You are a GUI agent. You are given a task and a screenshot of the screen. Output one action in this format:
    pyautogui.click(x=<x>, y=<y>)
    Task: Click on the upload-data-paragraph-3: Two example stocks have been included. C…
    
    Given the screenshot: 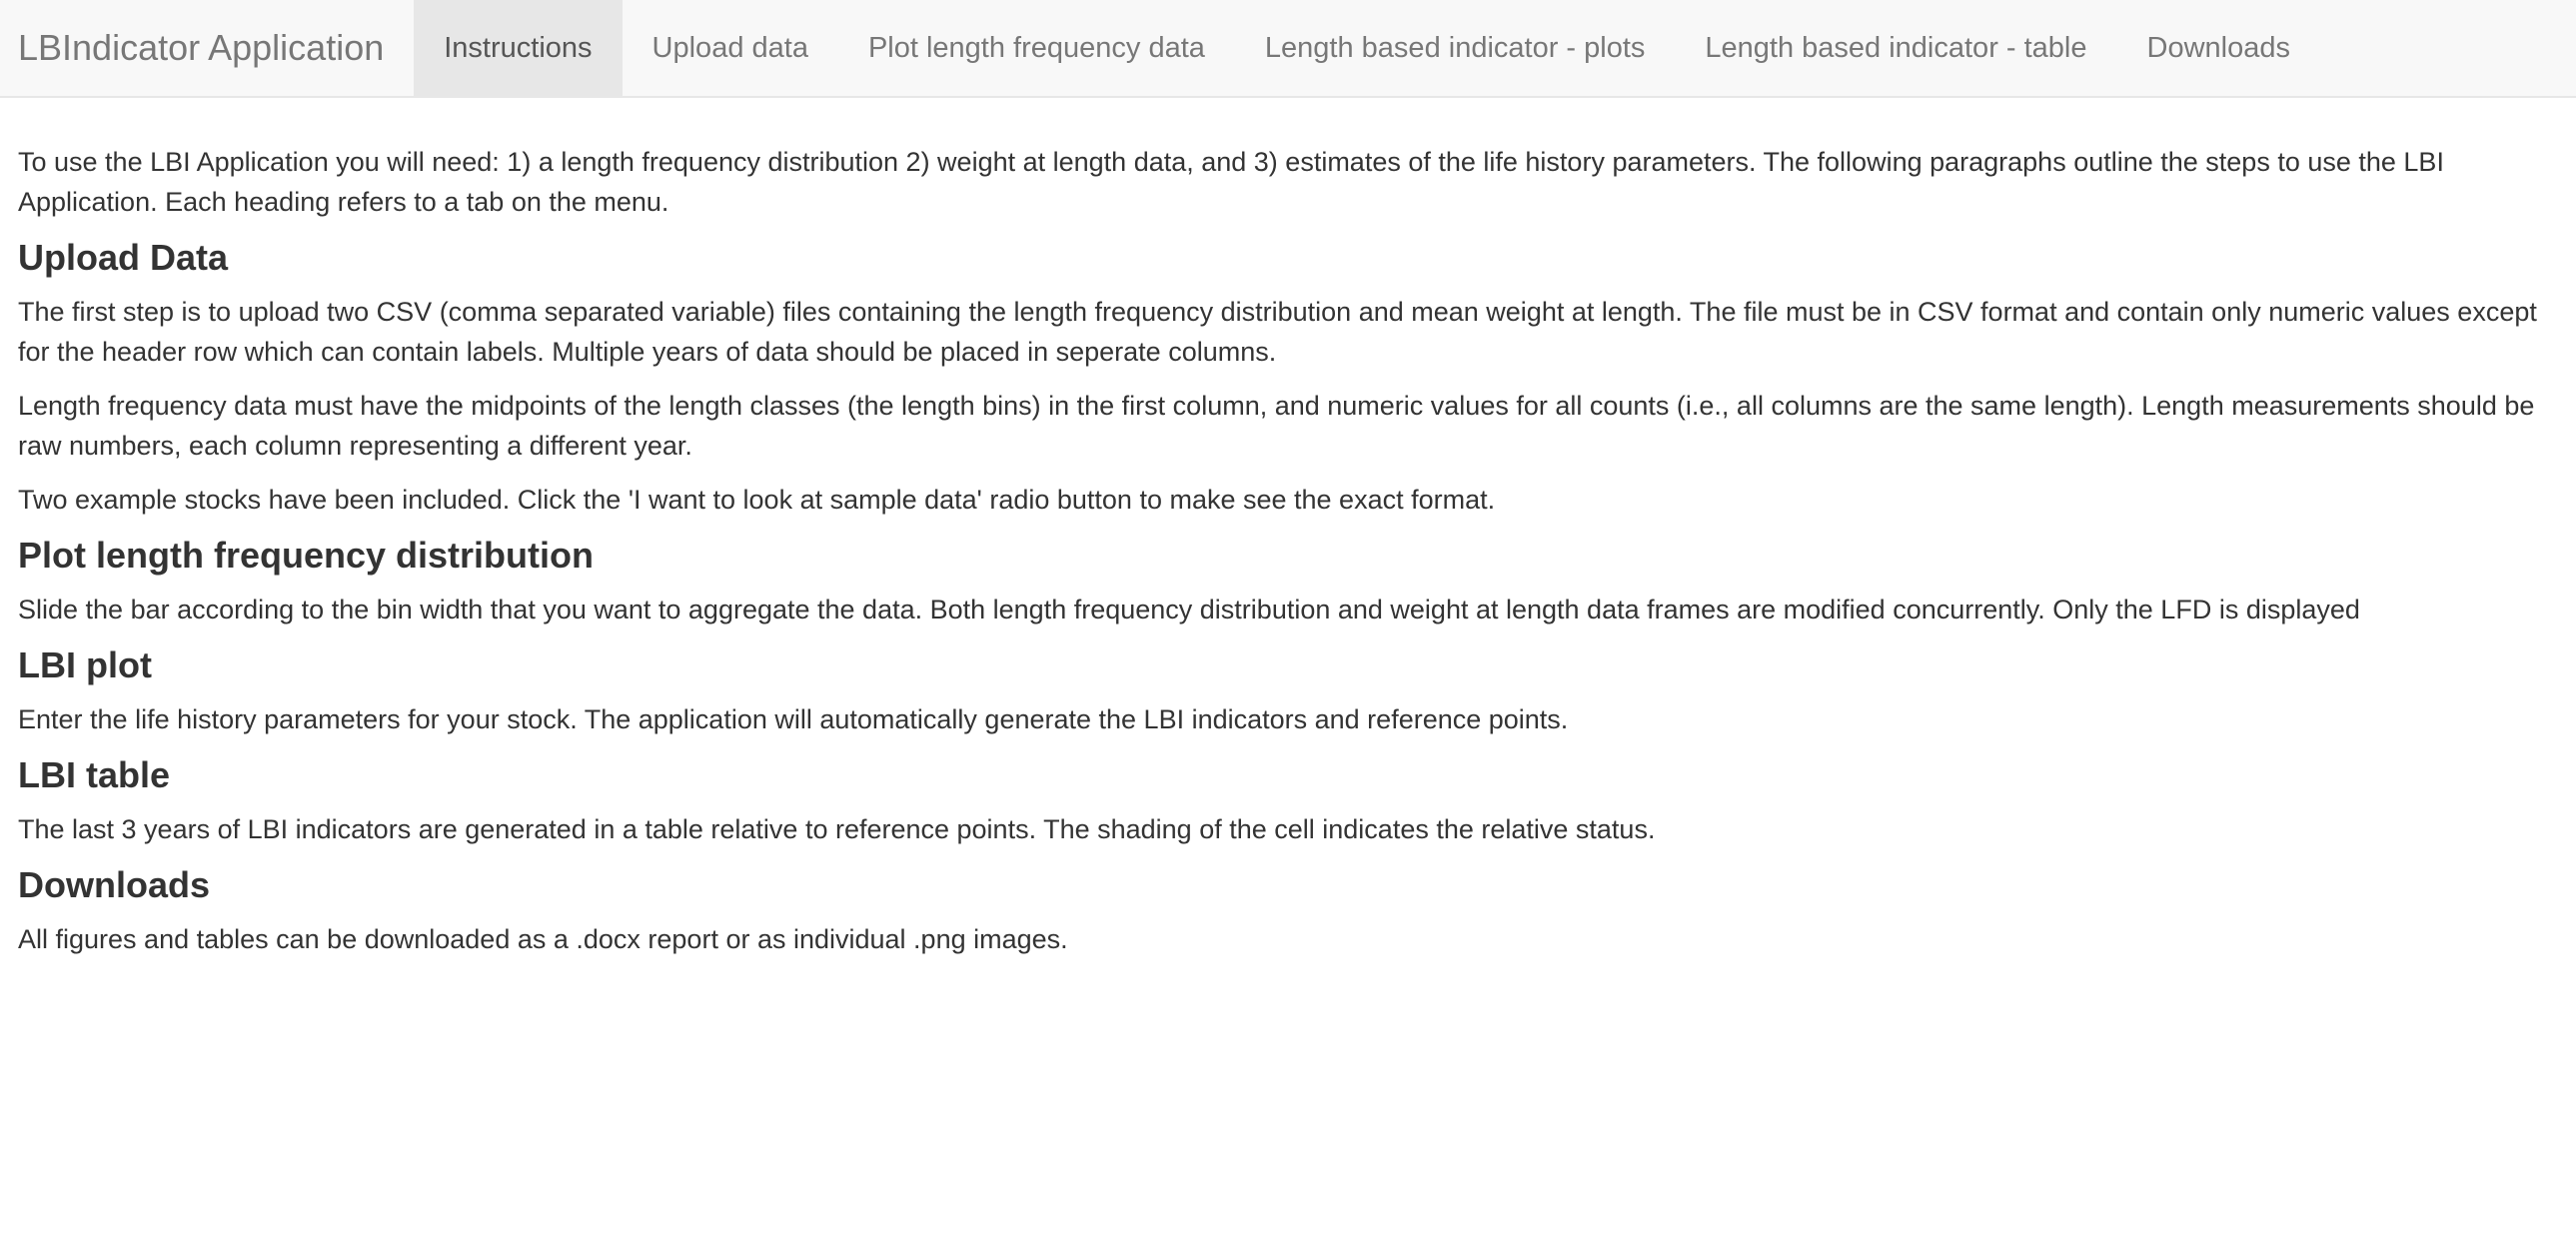 What is the action you would take?
    pyautogui.click(x=757, y=500)
    